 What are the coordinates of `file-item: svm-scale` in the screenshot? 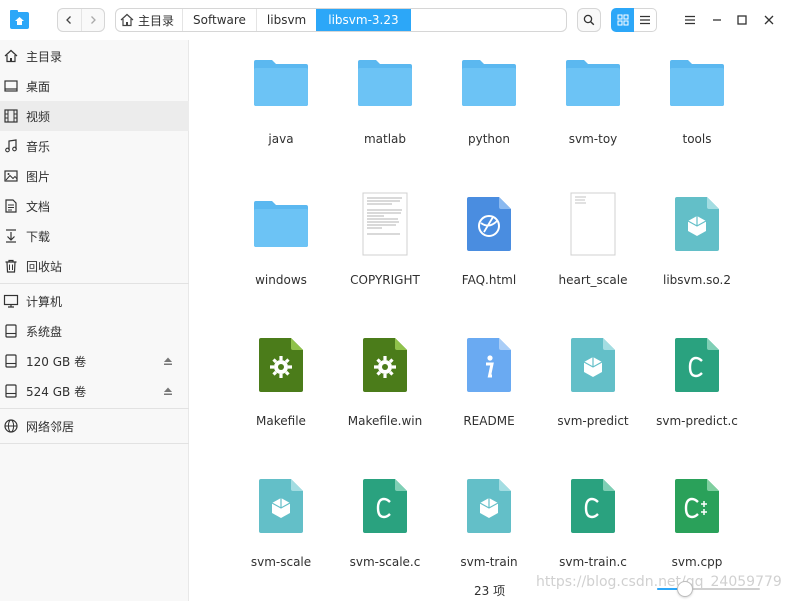 It's located at (281, 523).